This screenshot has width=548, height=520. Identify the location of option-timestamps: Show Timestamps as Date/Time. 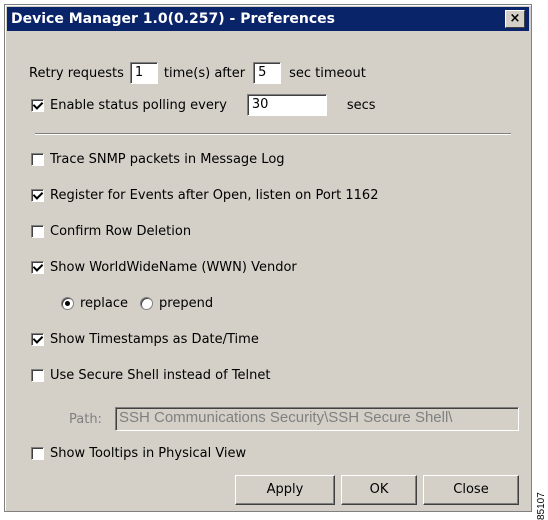
(145, 339).